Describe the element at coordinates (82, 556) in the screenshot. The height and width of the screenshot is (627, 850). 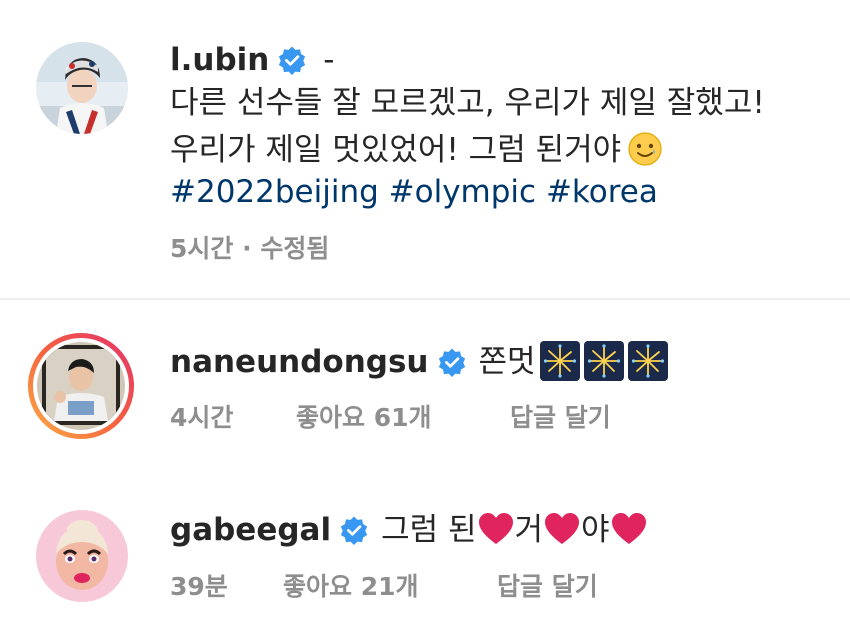
I see `commenter-avatar` at that location.